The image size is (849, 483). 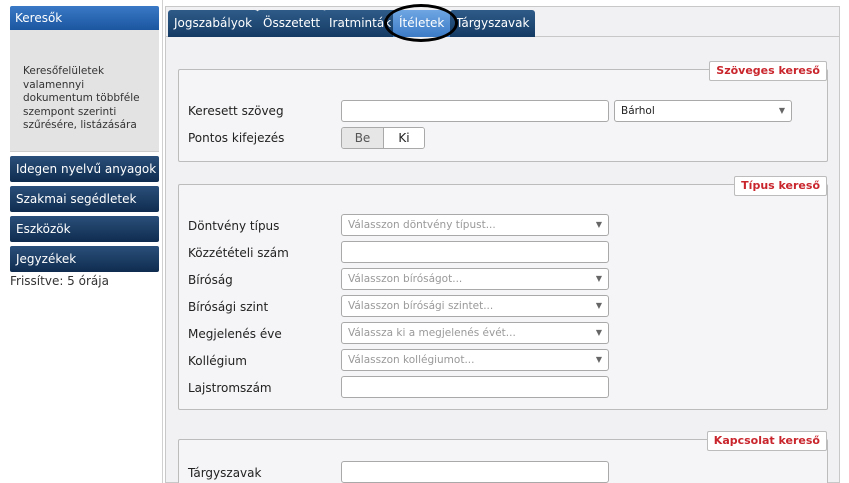 I want to click on text-search-legend: Szöveges kereső, so click(x=768, y=71).